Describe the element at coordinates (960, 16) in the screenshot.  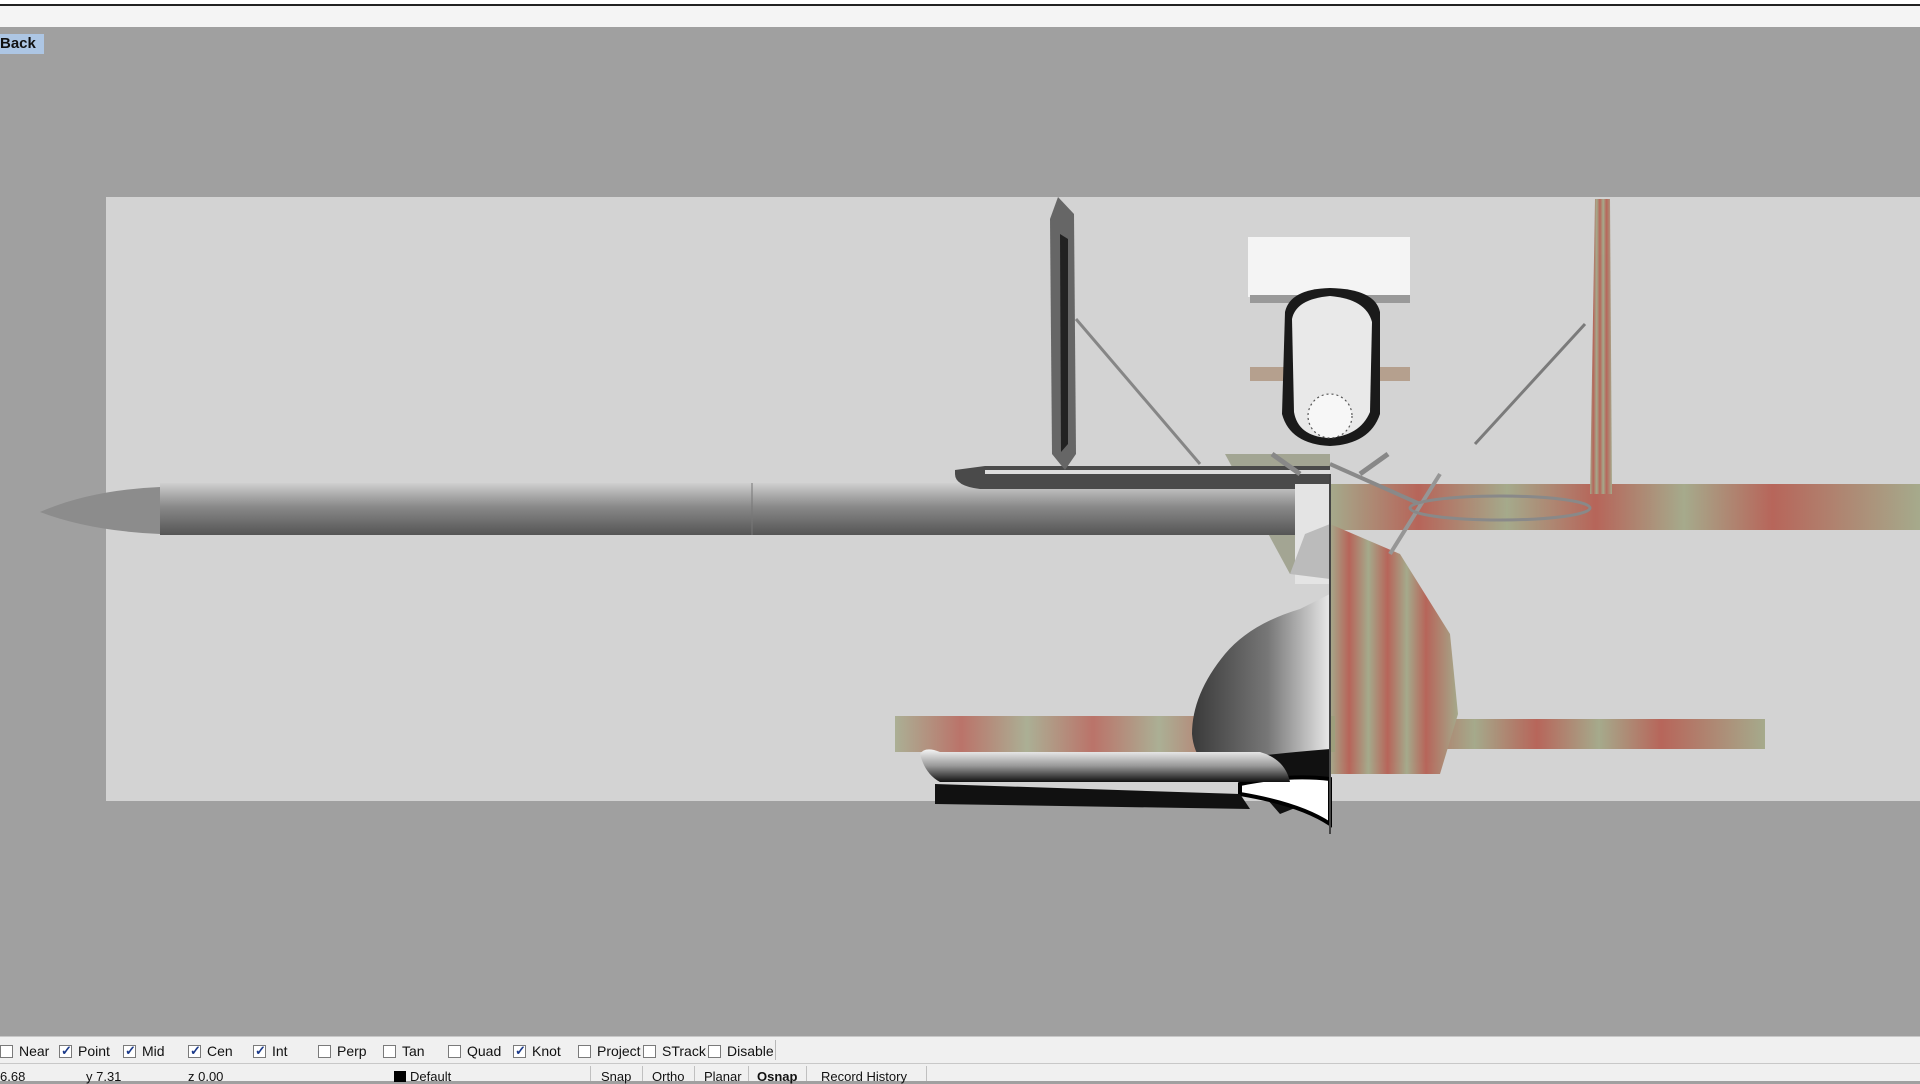
I see `command-area` at that location.